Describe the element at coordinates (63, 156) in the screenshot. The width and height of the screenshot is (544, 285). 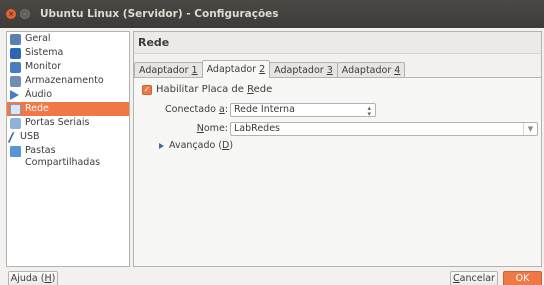
I see `sidebar-item-label: Pastas Compartilhadas` at that location.